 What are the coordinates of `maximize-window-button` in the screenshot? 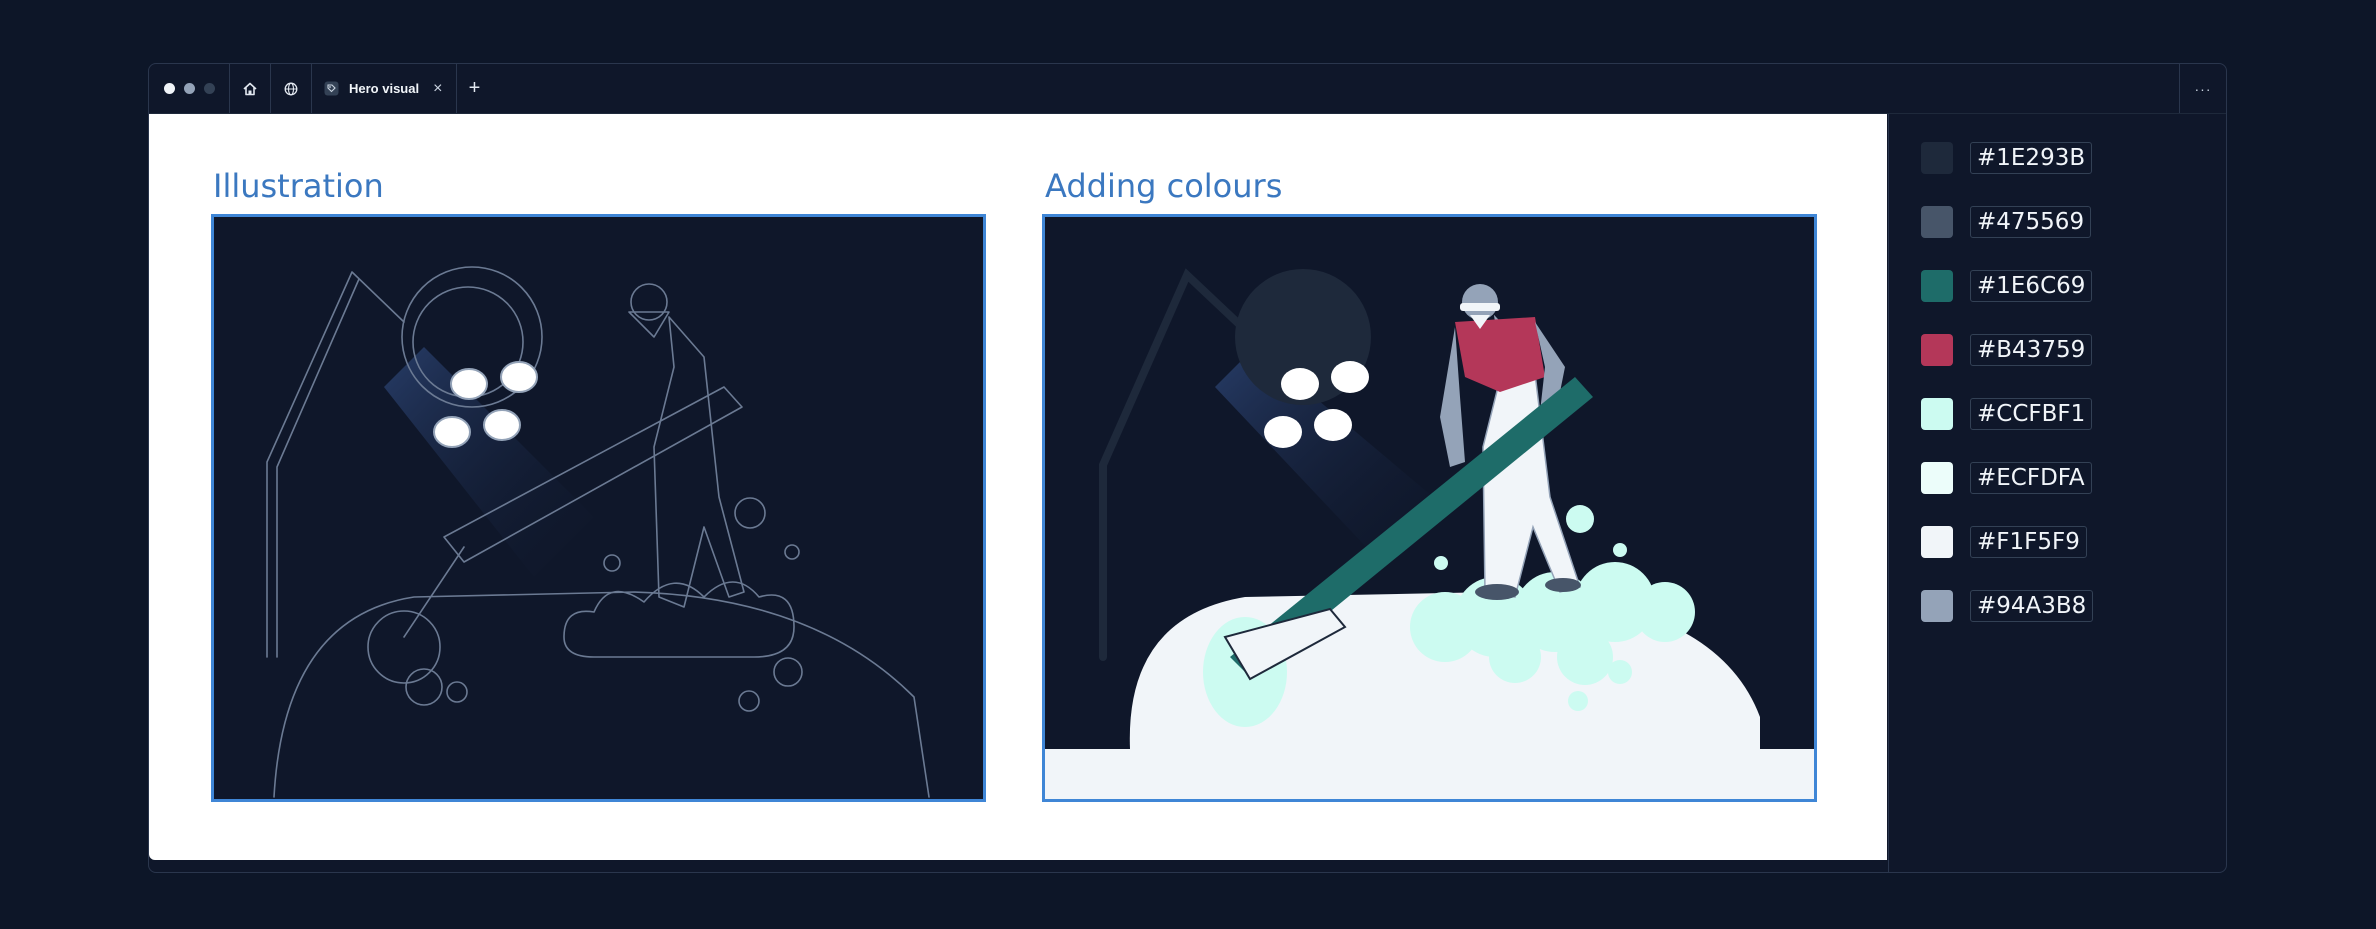 It's located at (209, 88).